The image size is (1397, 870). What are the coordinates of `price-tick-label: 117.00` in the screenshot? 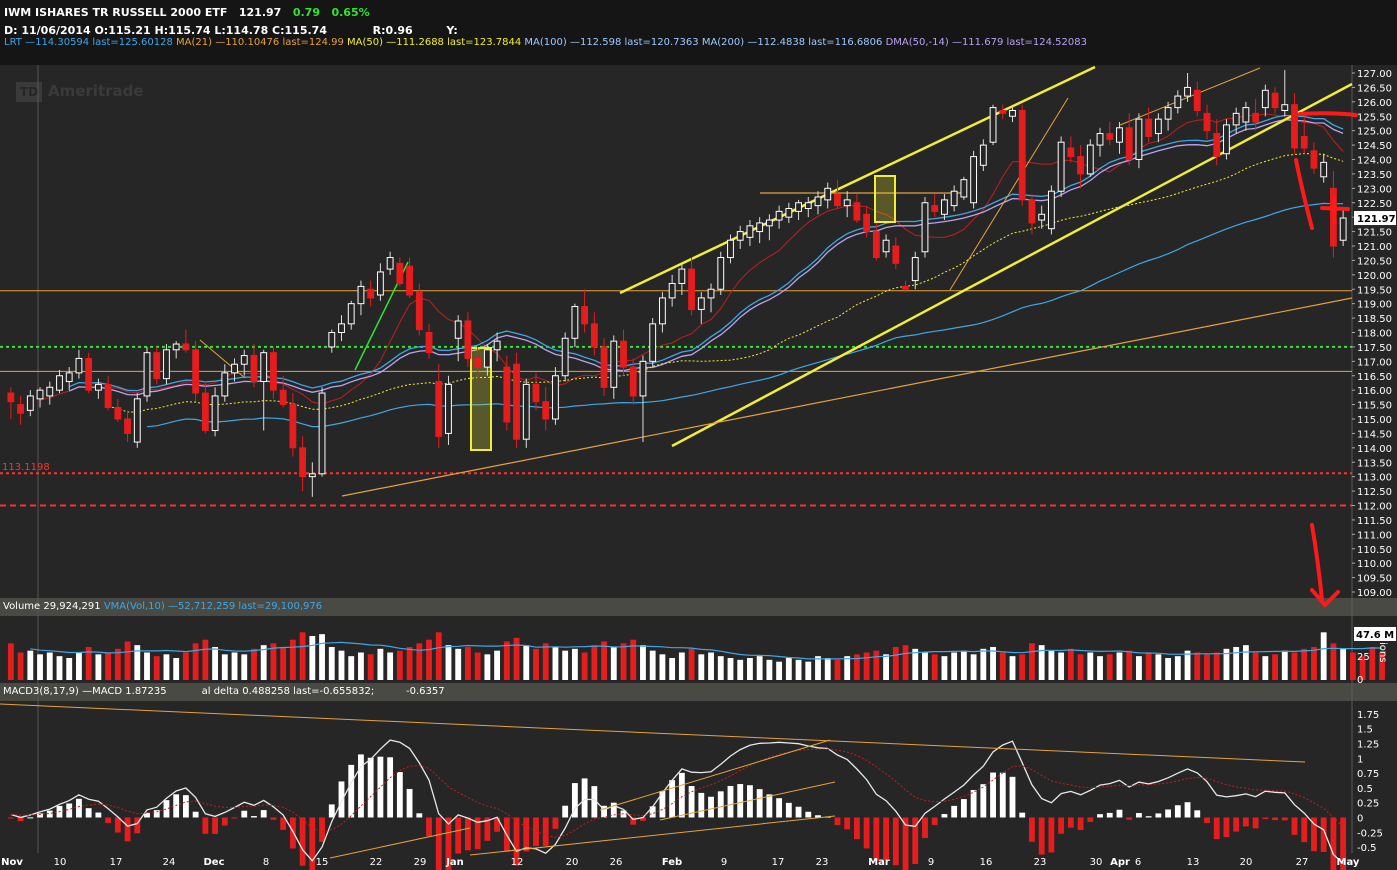 It's located at (1374, 362).